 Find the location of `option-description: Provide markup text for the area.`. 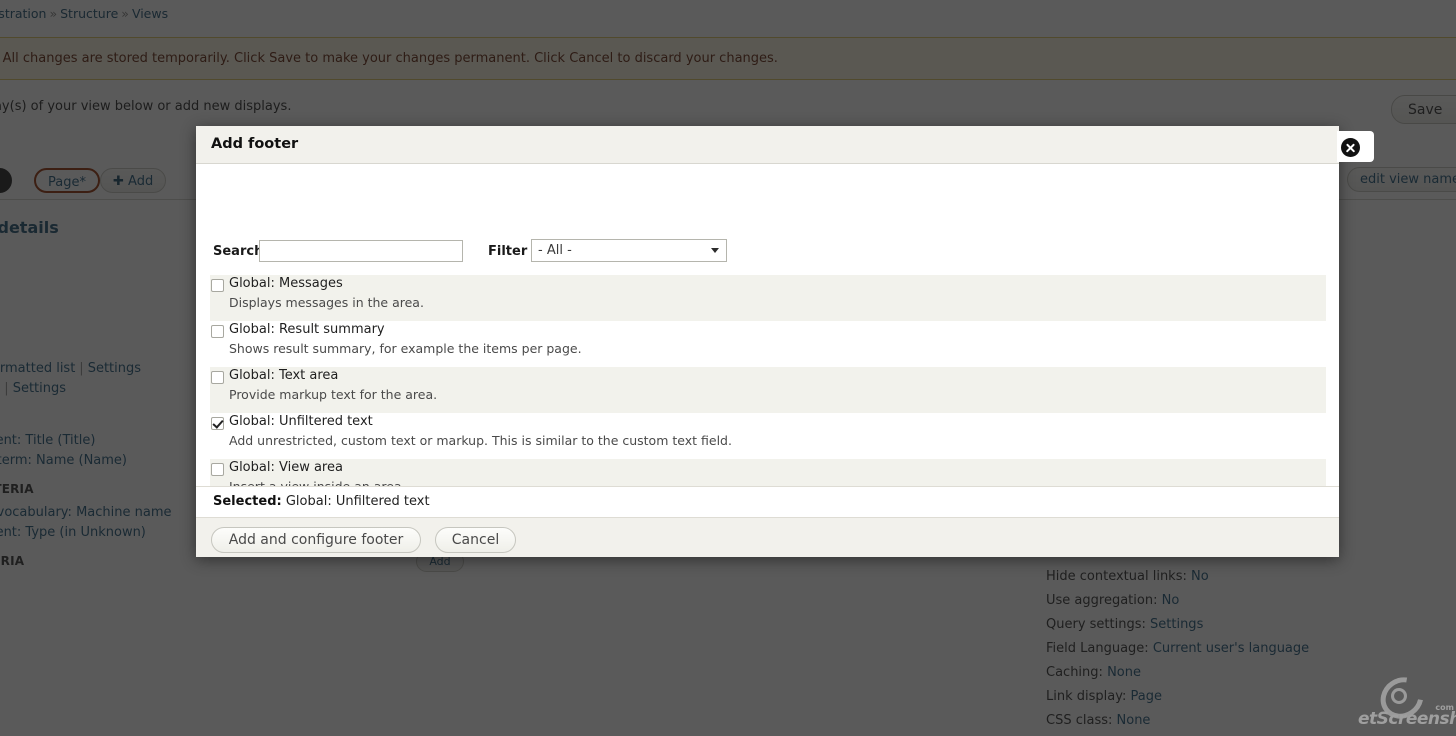

option-description: Provide markup text for the area. is located at coordinates (333, 394).